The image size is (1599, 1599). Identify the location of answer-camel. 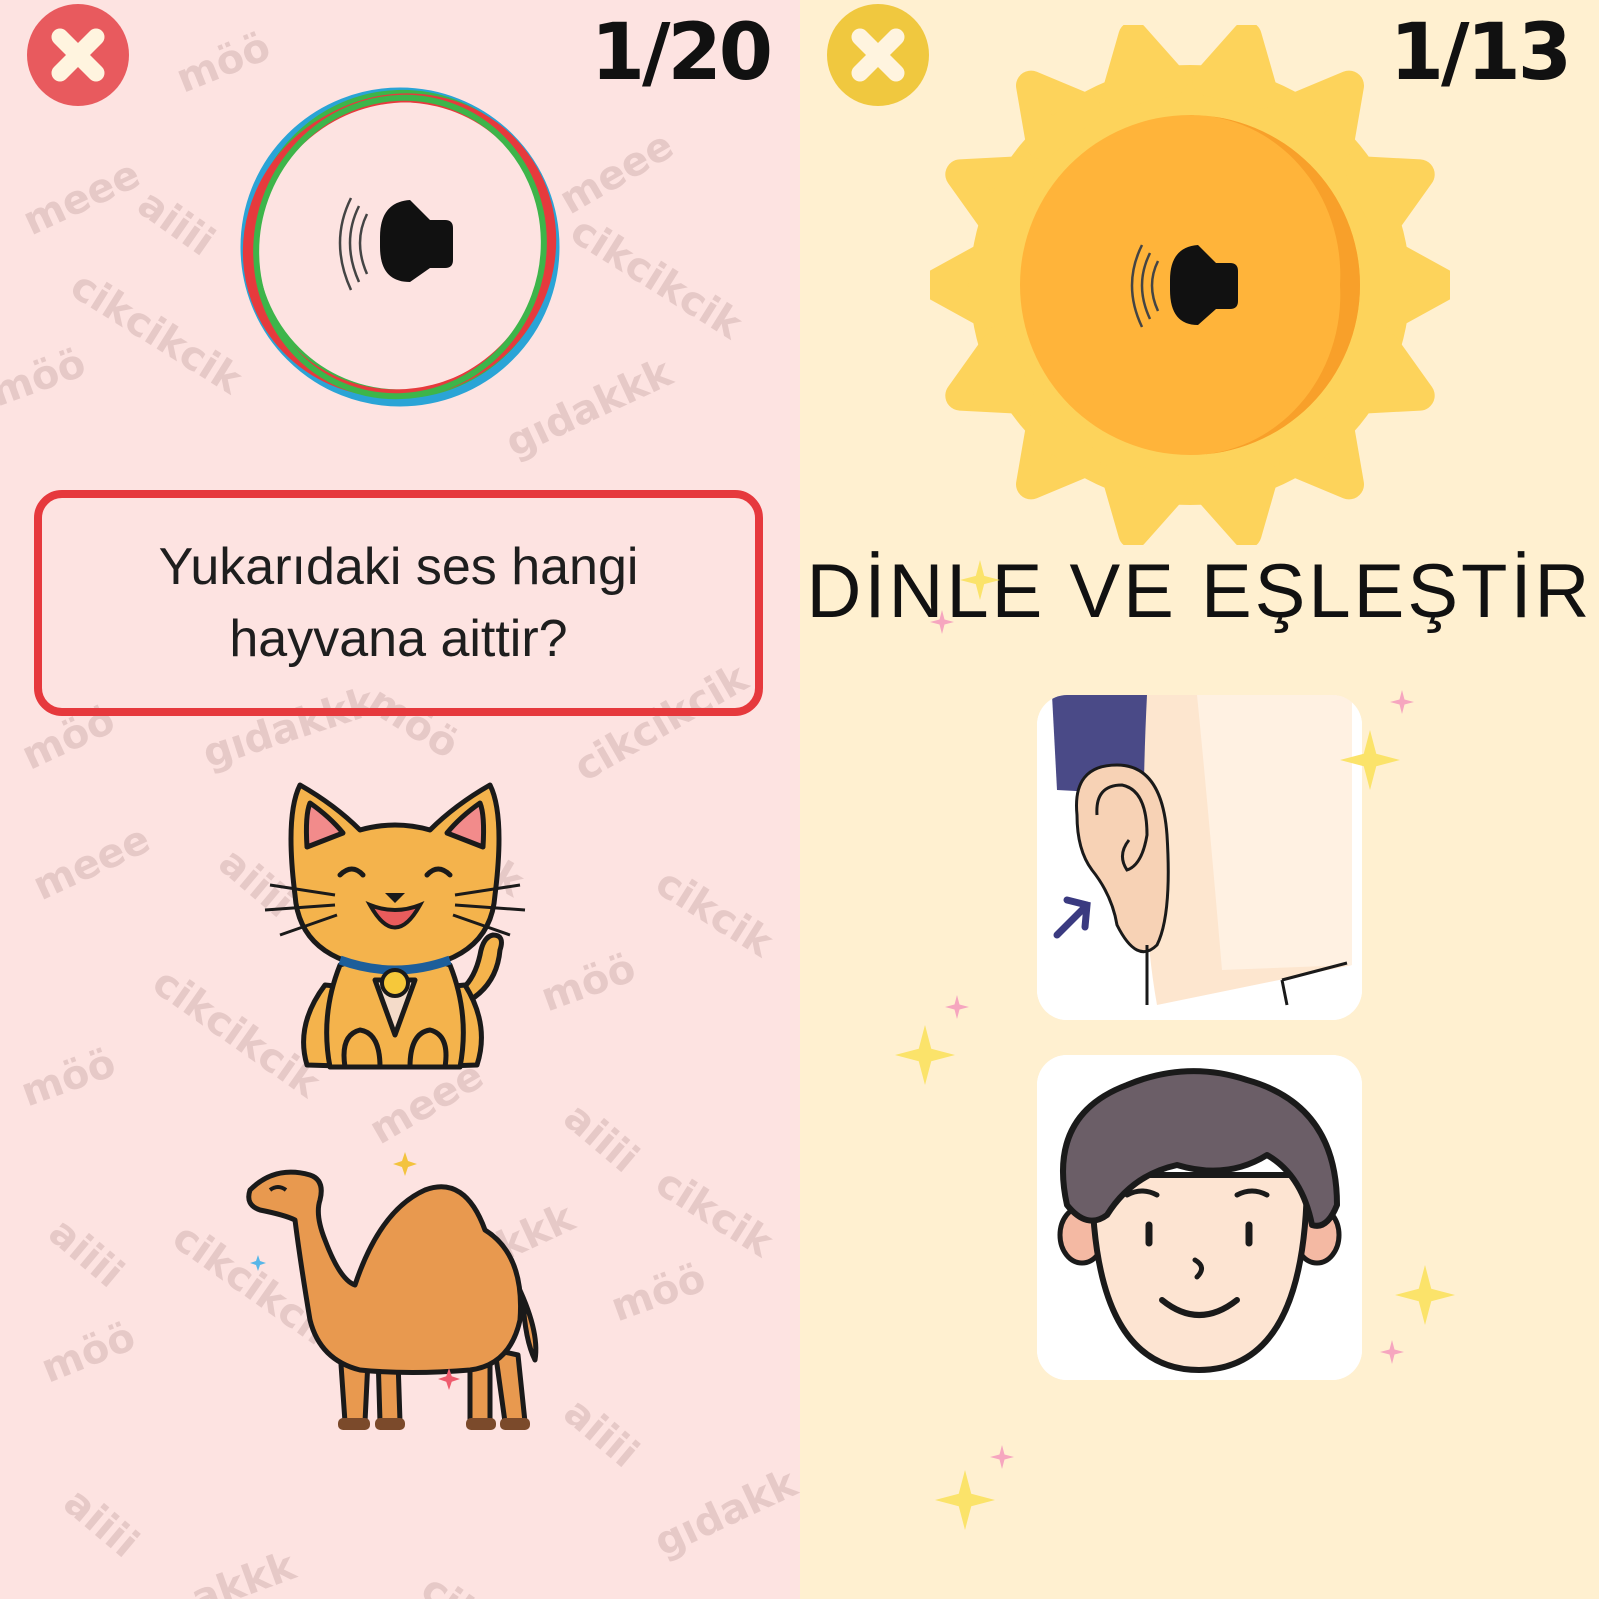
(400, 1300).